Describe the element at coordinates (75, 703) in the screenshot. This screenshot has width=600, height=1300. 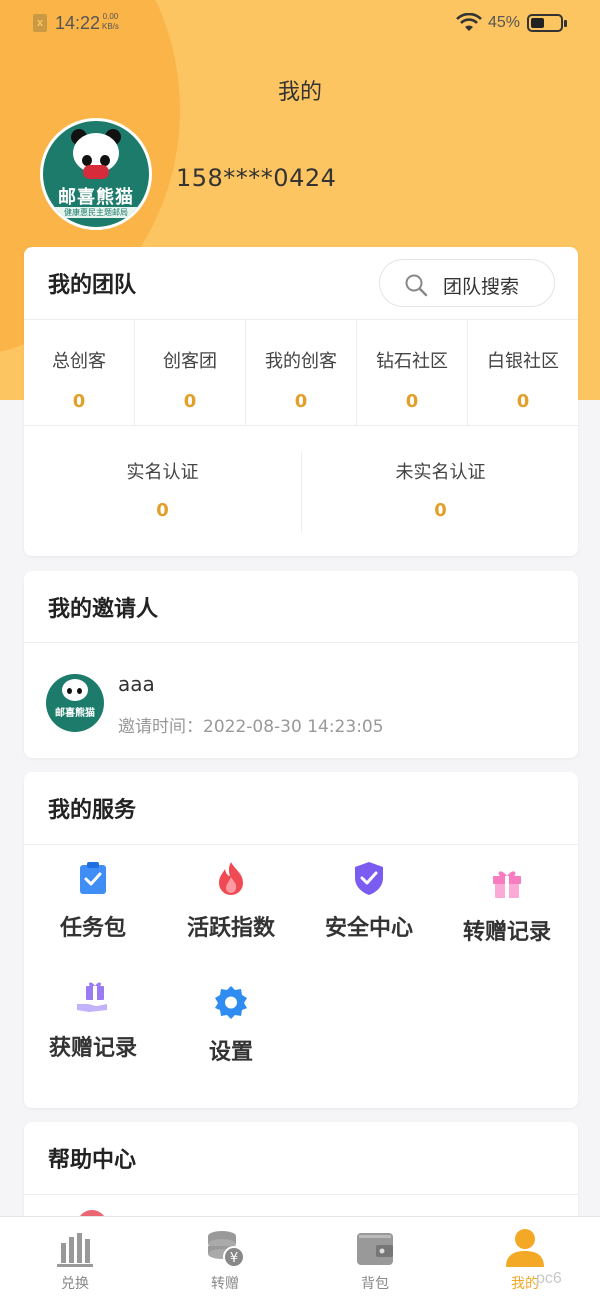
I see `inviter-avatar: 邮喜熊猫` at that location.